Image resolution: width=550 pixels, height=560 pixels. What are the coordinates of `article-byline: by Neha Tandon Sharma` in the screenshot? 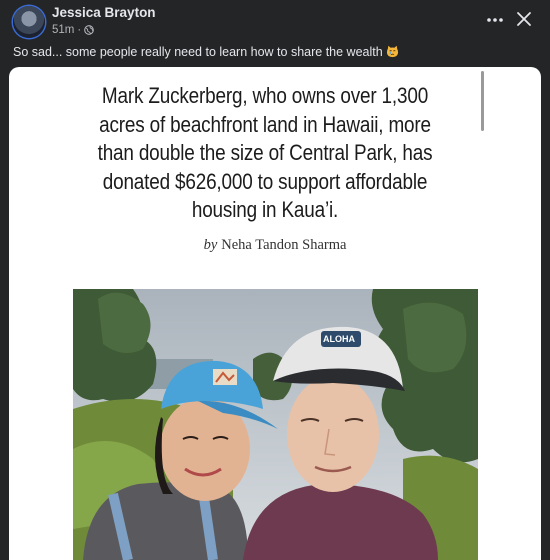 It's located at (275, 245).